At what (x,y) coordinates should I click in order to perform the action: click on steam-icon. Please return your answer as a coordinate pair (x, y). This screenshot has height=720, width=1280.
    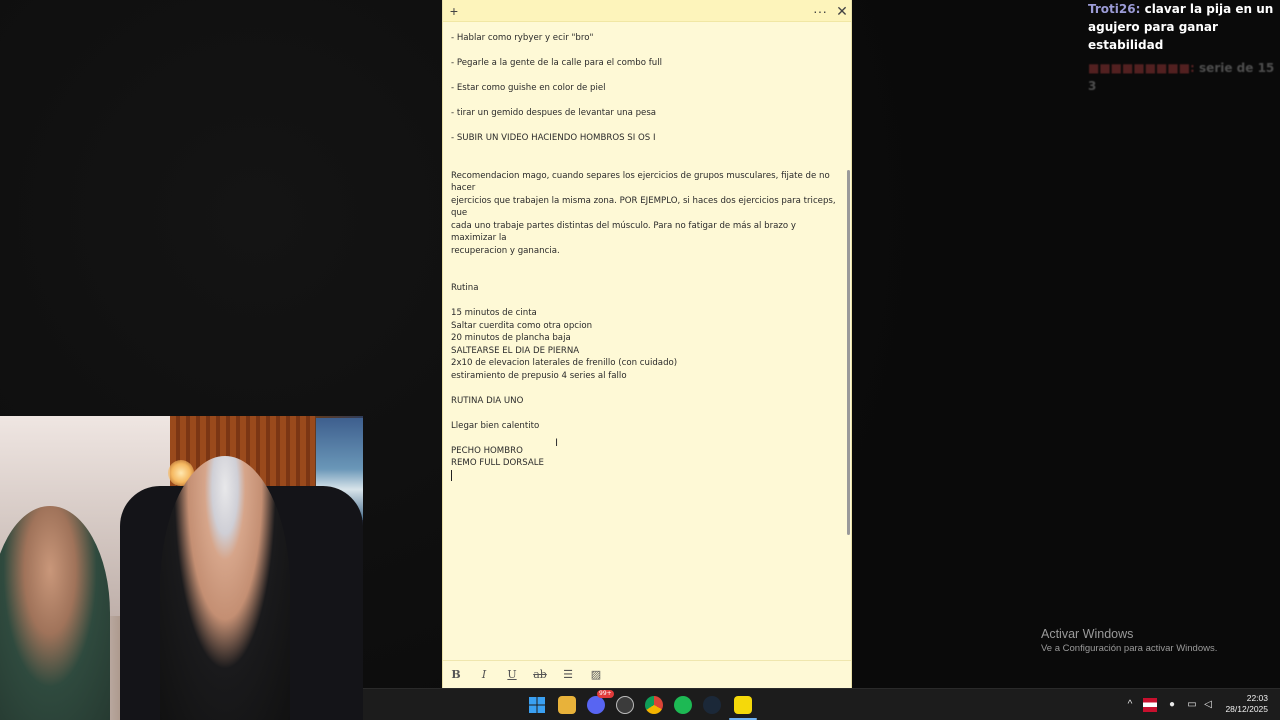
    Looking at the image, I should click on (712, 705).